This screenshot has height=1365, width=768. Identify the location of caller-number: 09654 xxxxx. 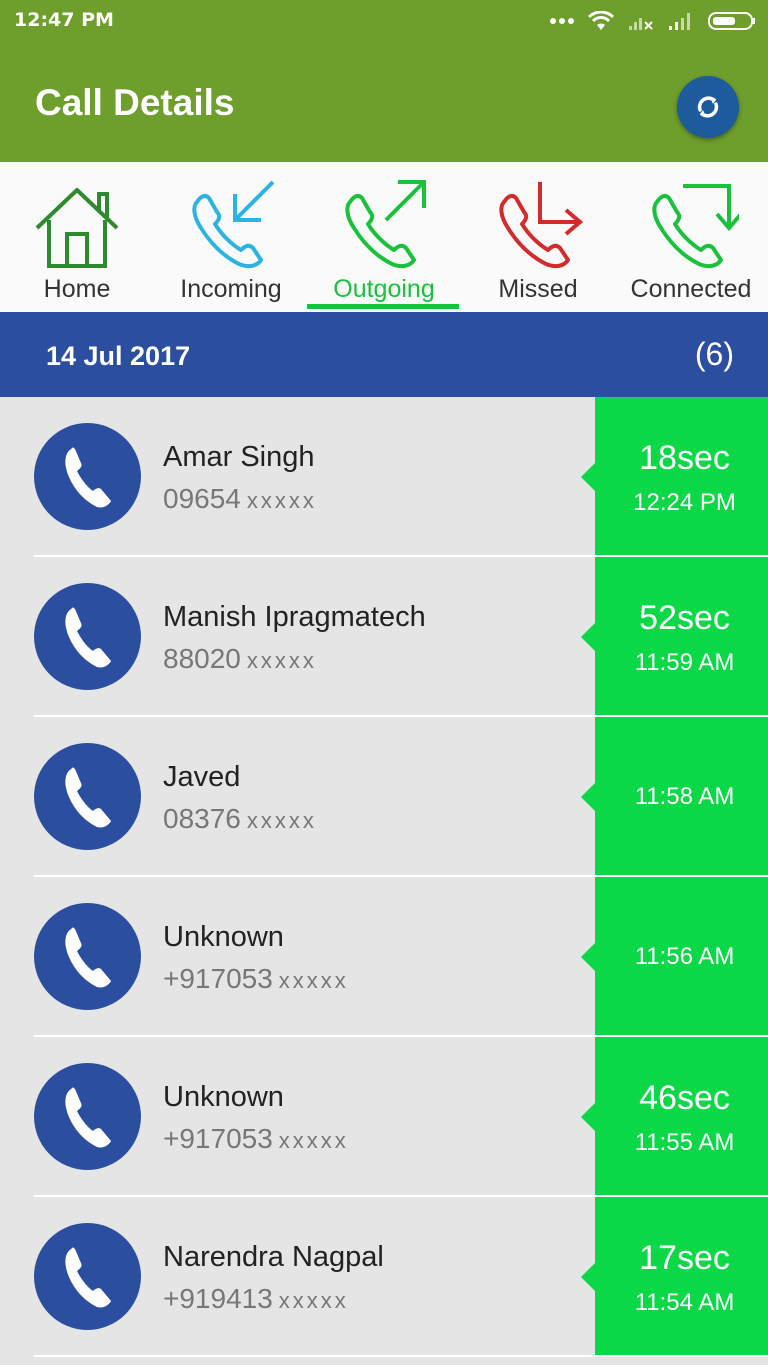
(240, 499).